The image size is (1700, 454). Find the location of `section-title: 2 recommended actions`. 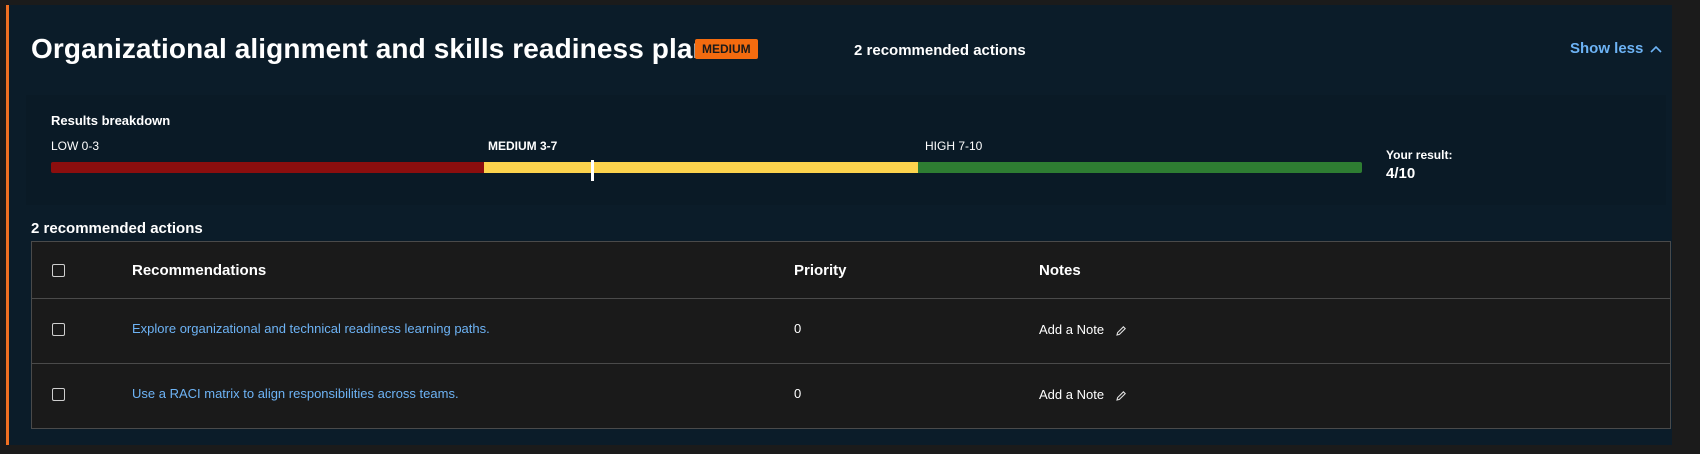

section-title: 2 recommended actions is located at coordinates (117, 228).